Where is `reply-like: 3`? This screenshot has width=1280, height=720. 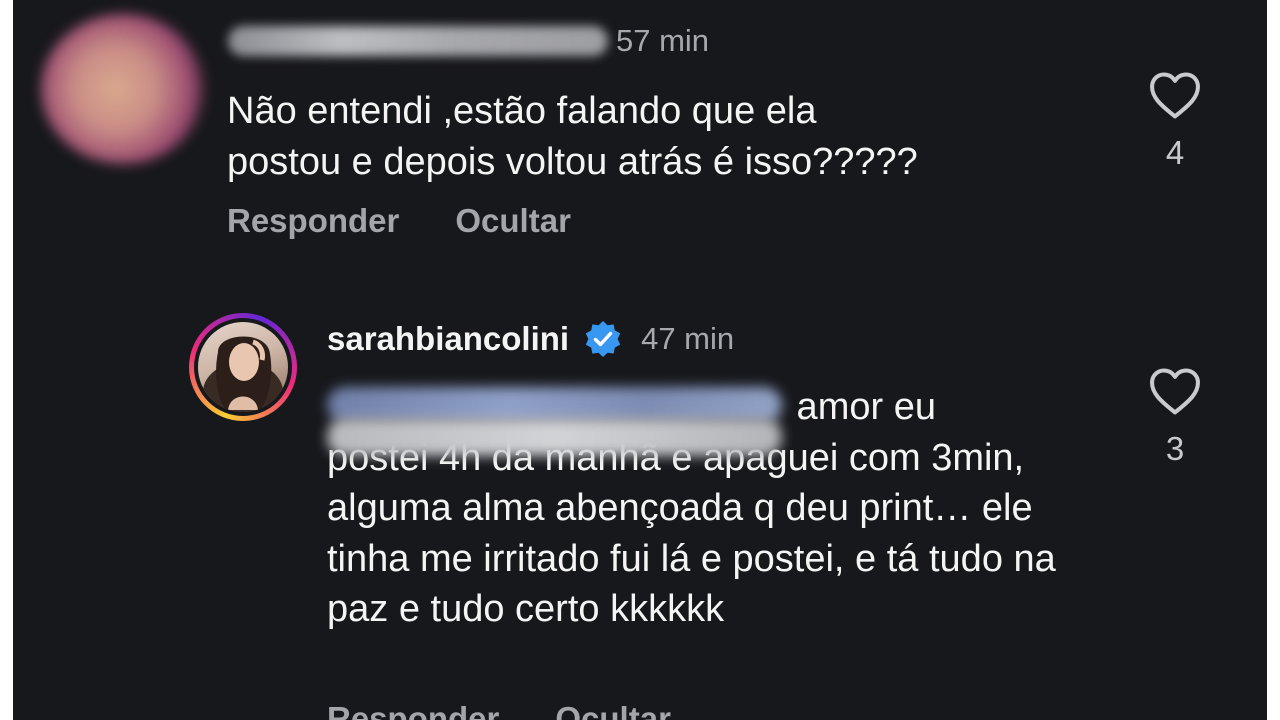 reply-like: 3 is located at coordinates (1175, 417).